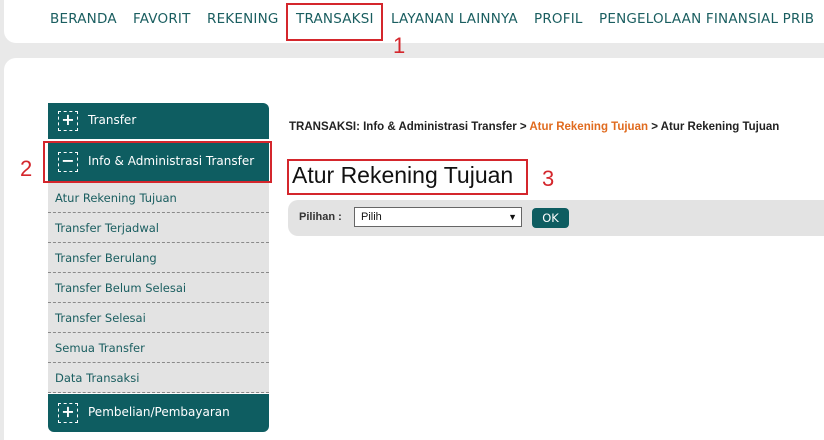 The image size is (824, 440). Describe the element at coordinates (588, 127) in the screenshot. I see `breadcrumb-link: Atur Rekening Tujuan` at that location.